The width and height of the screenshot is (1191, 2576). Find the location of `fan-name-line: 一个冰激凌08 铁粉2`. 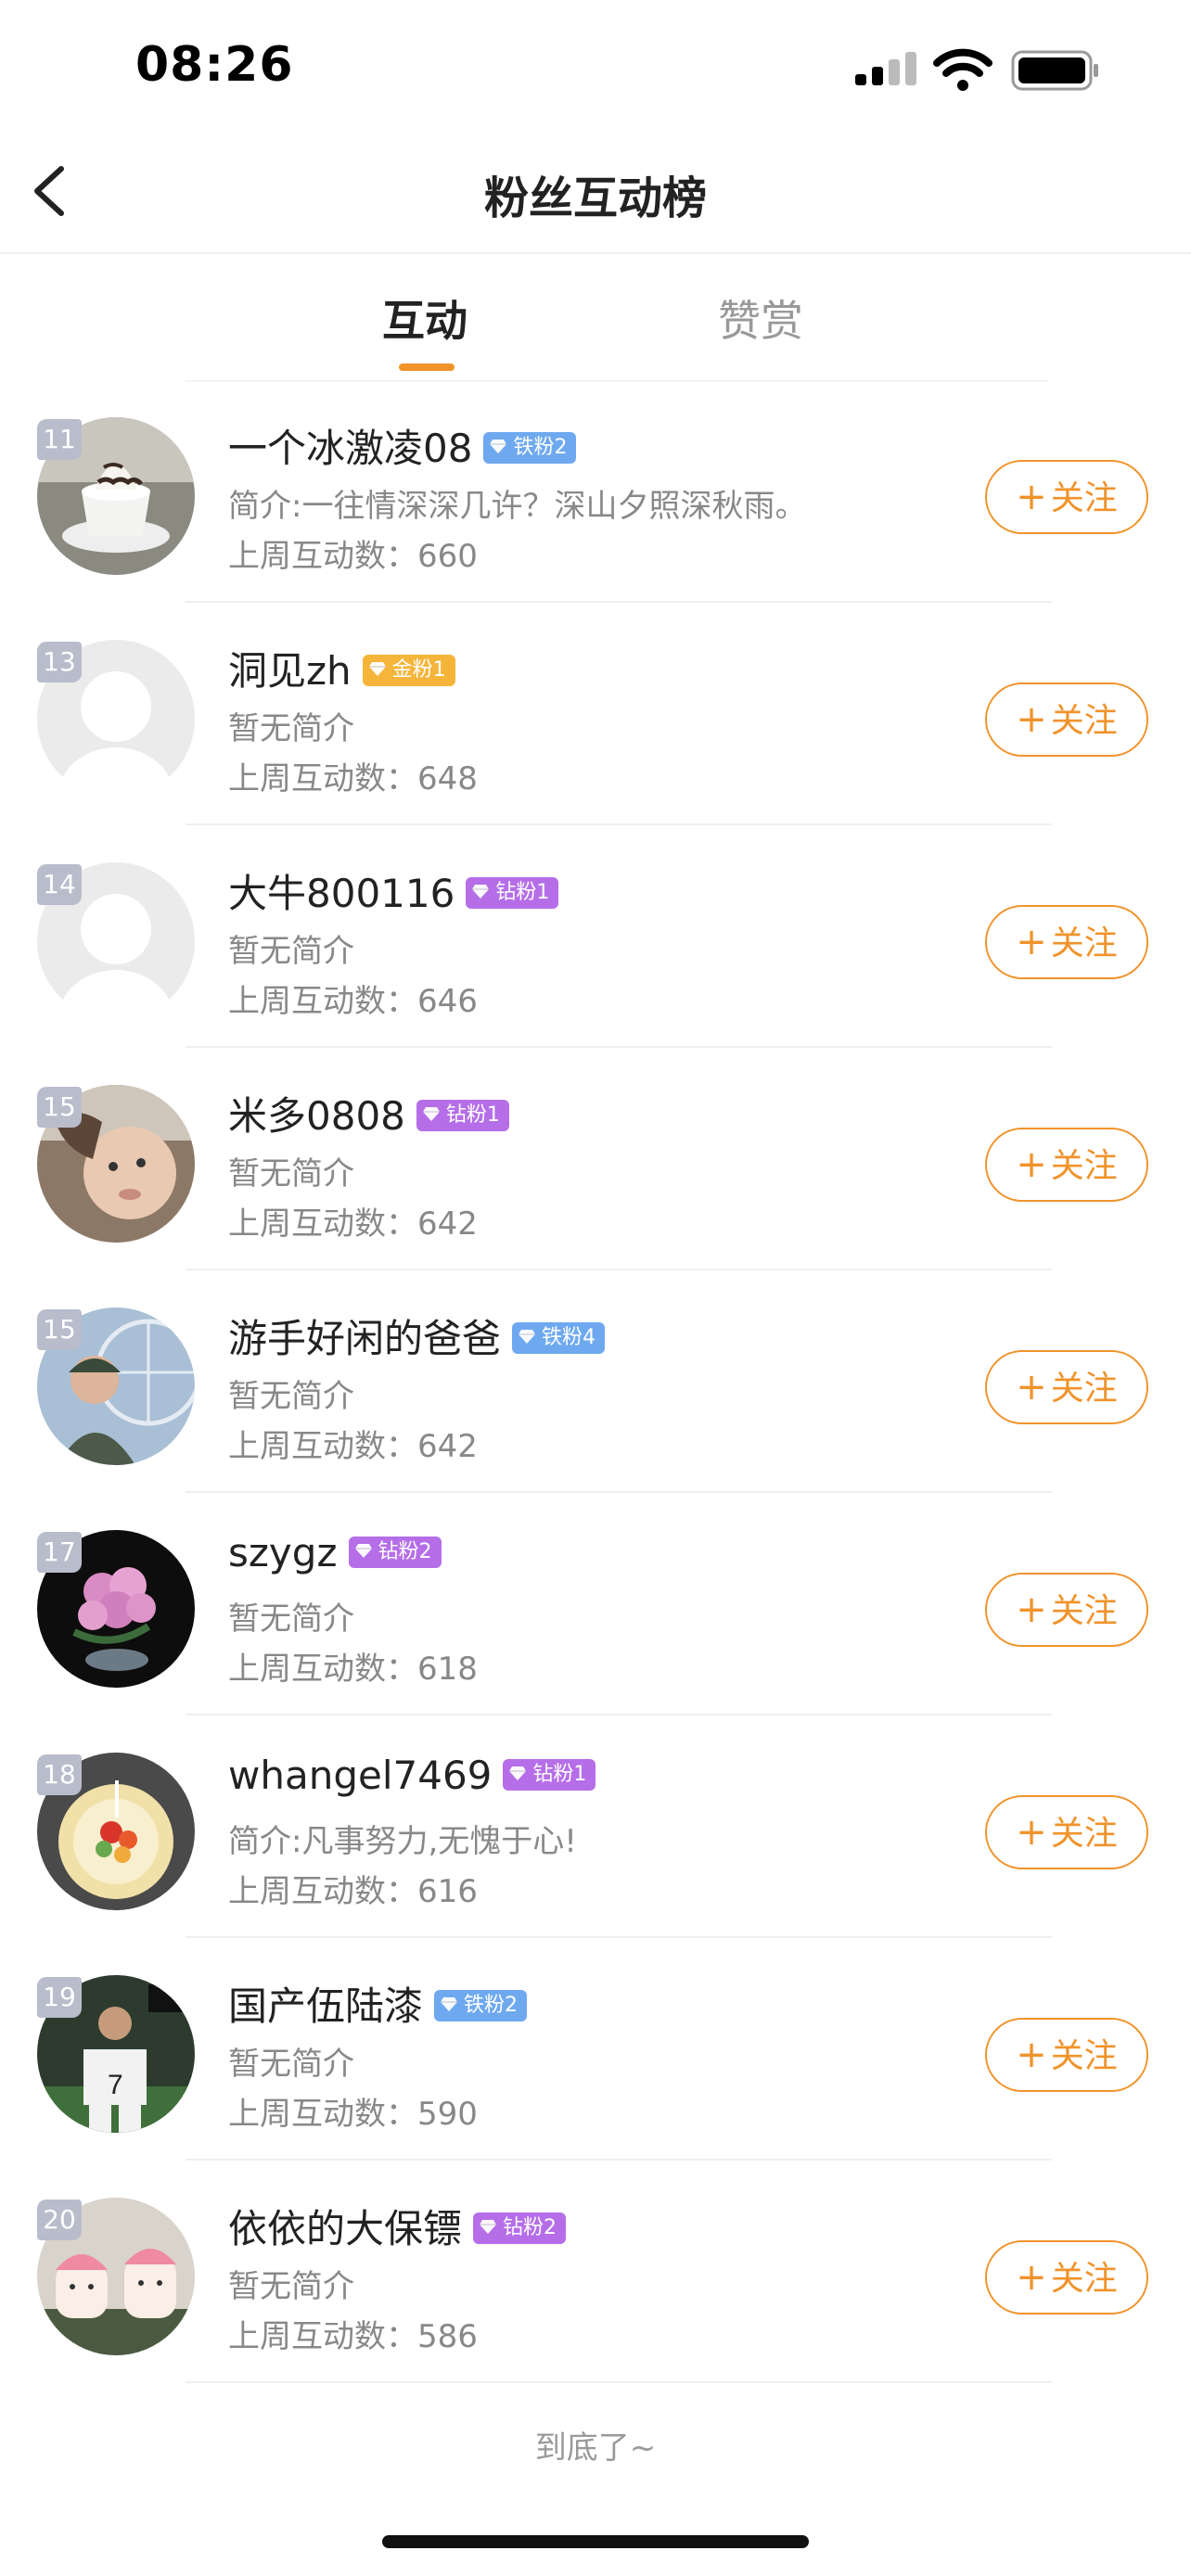

fan-name-line: 一个冰激凌08 铁粉2 is located at coordinates (402, 445).